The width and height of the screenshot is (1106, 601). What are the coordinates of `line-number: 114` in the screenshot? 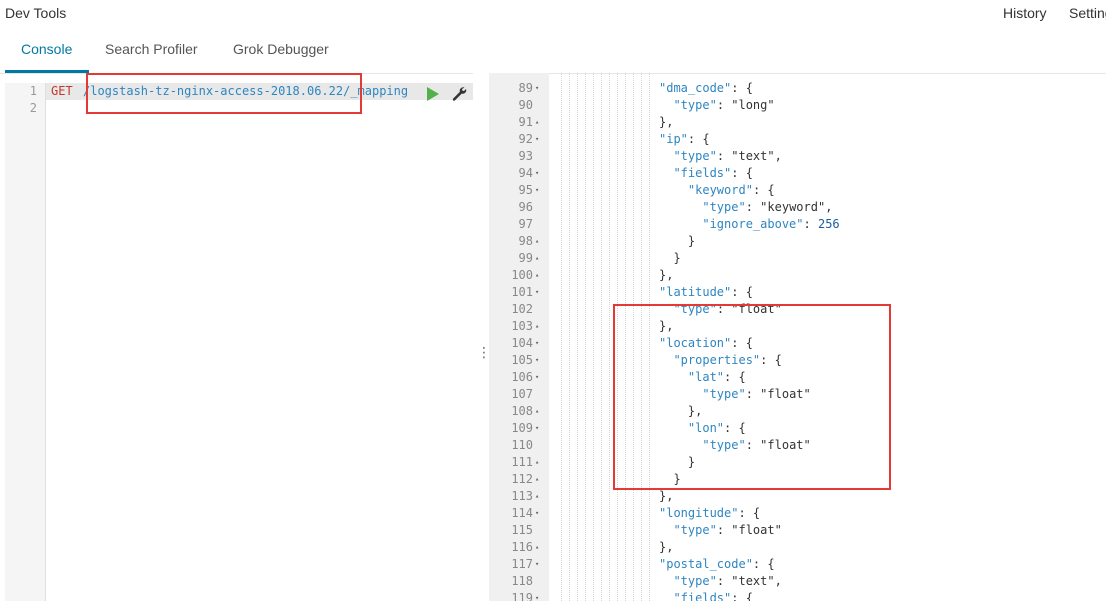 It's located at (522, 513).